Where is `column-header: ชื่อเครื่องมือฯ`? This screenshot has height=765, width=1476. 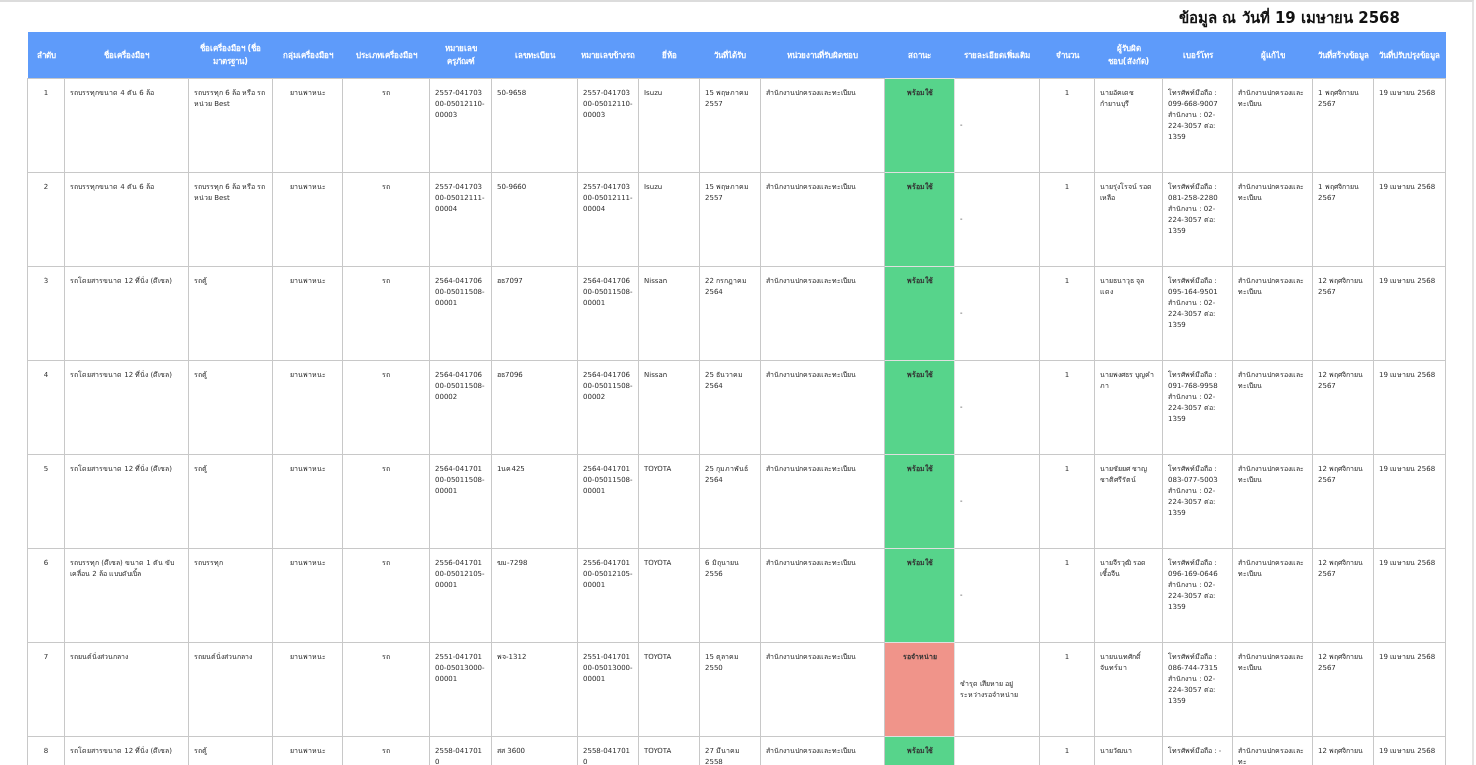 column-header: ชื่อเครื่องมือฯ is located at coordinates (126, 55).